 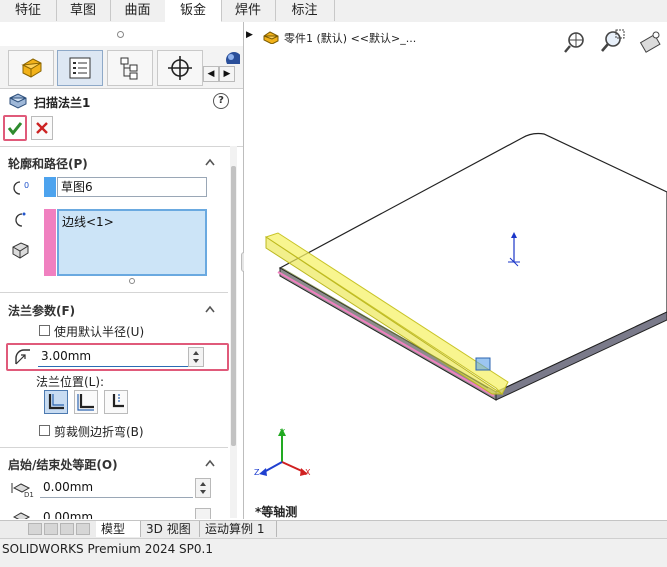 I want to click on cancel-button, so click(x=42, y=128).